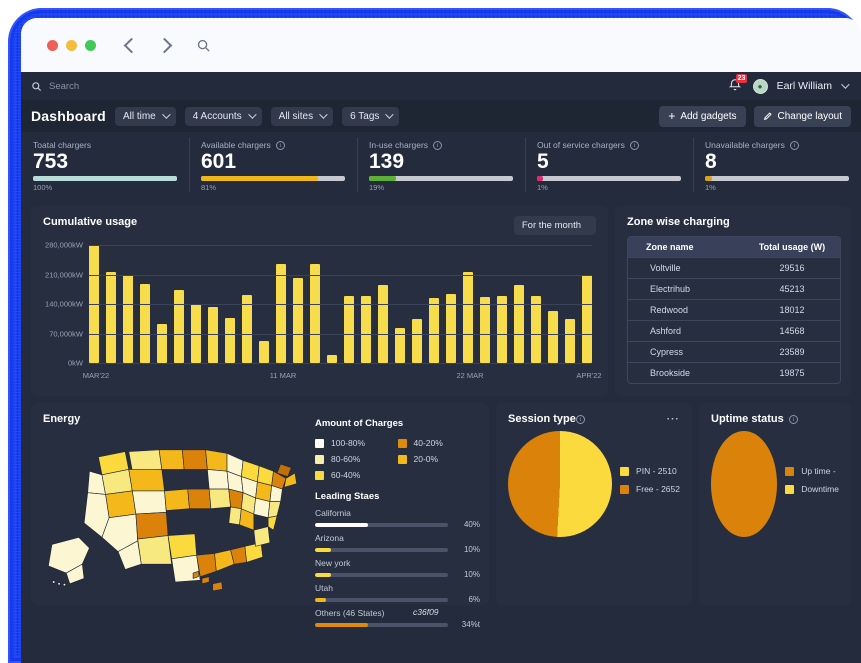  What do you see at coordinates (333, 563) in the screenshot?
I see `state-name: New york` at bounding box center [333, 563].